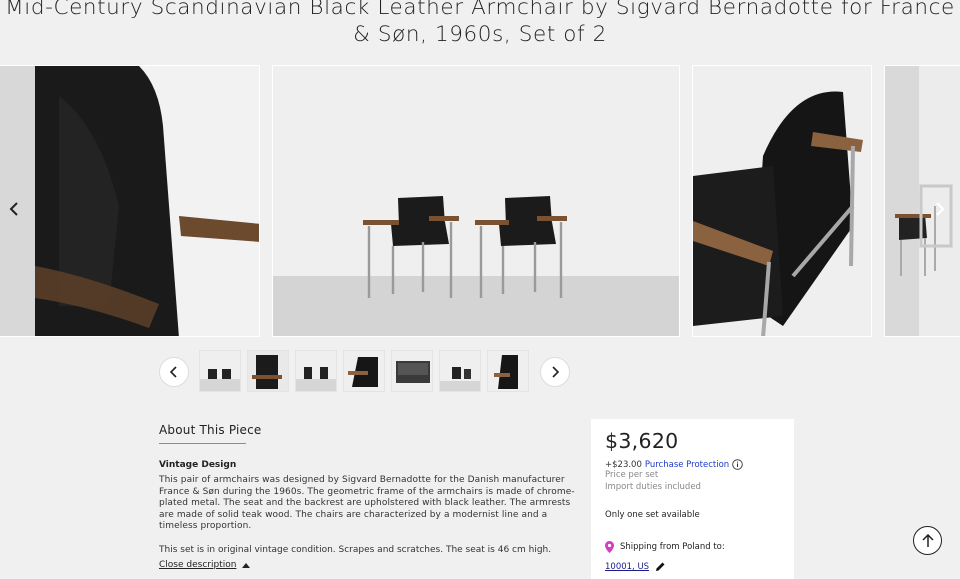 The image size is (960, 579). What do you see at coordinates (687, 465) in the screenshot?
I see `purchase-protection-link: Purchase Protection` at bounding box center [687, 465].